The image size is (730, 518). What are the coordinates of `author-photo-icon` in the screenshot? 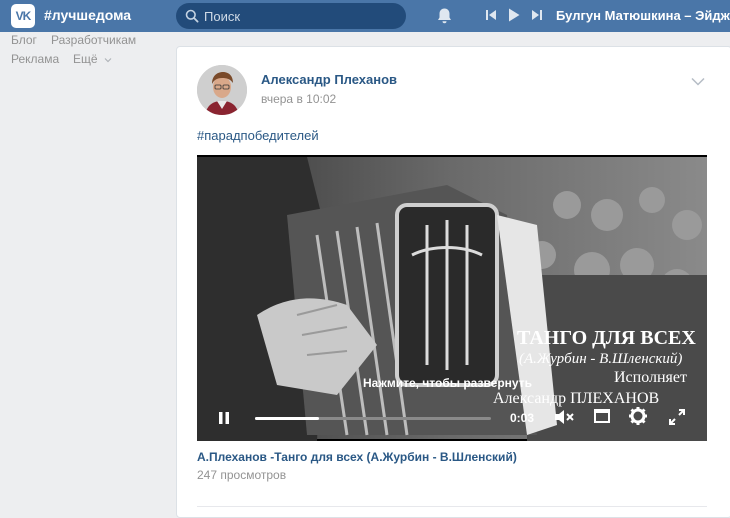 It's located at (222, 90).